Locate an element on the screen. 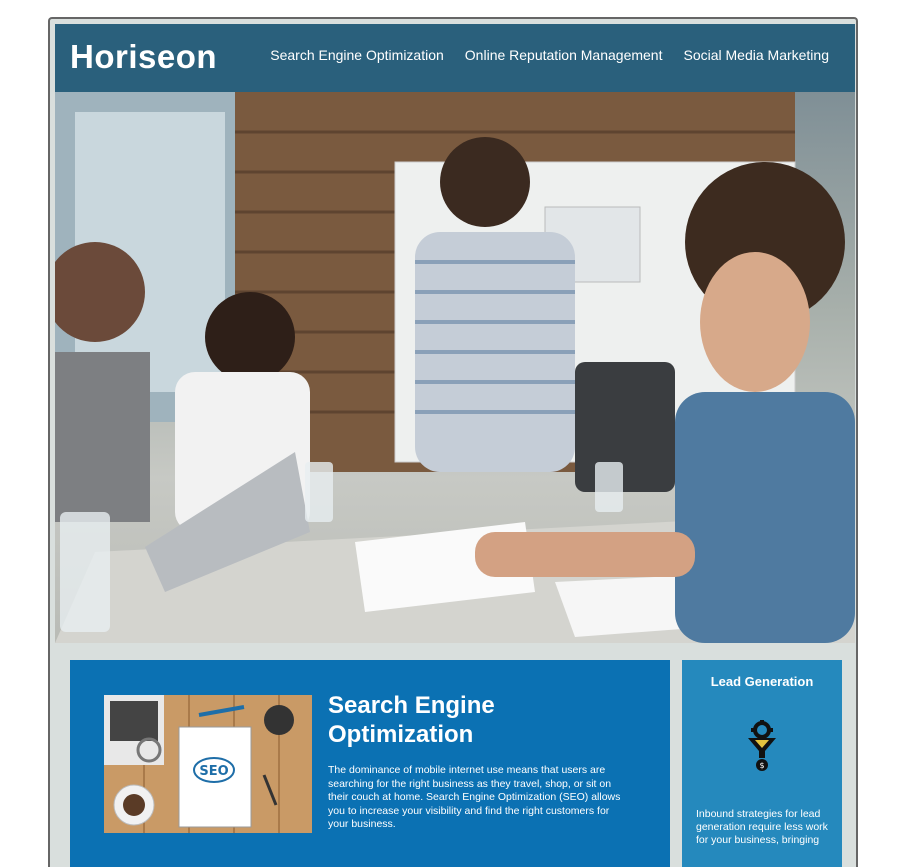  seo-title: Search Engine Optimization is located at coordinates (478, 720).